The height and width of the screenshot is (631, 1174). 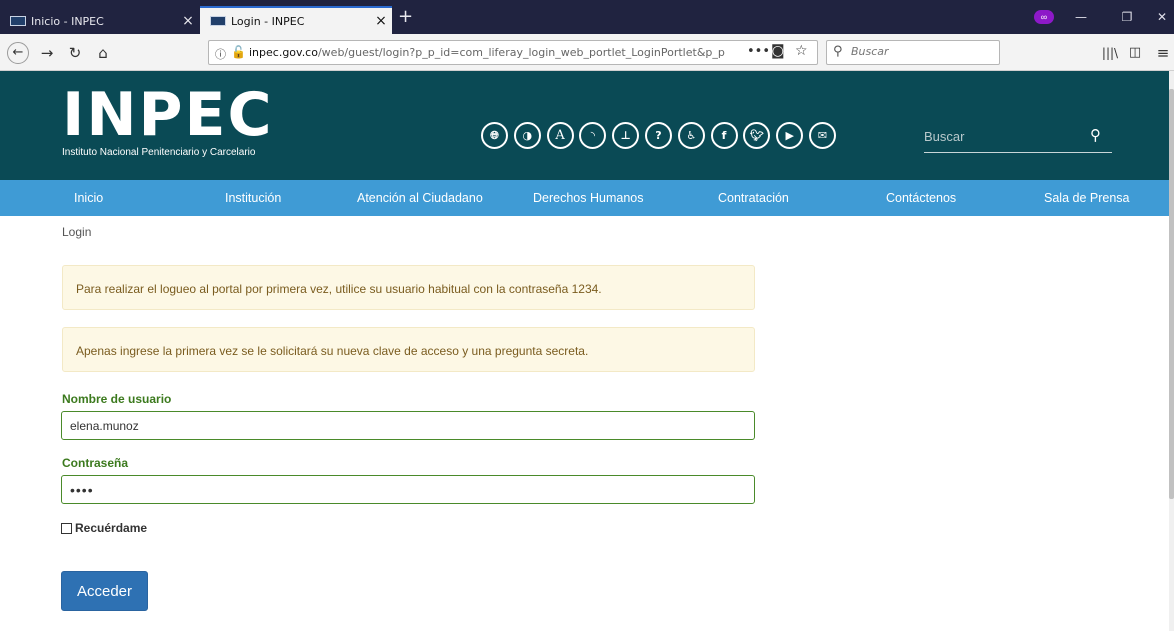 I want to click on nav-item-sala-de-prensa: Sala de Prensa, so click(x=1086, y=198).